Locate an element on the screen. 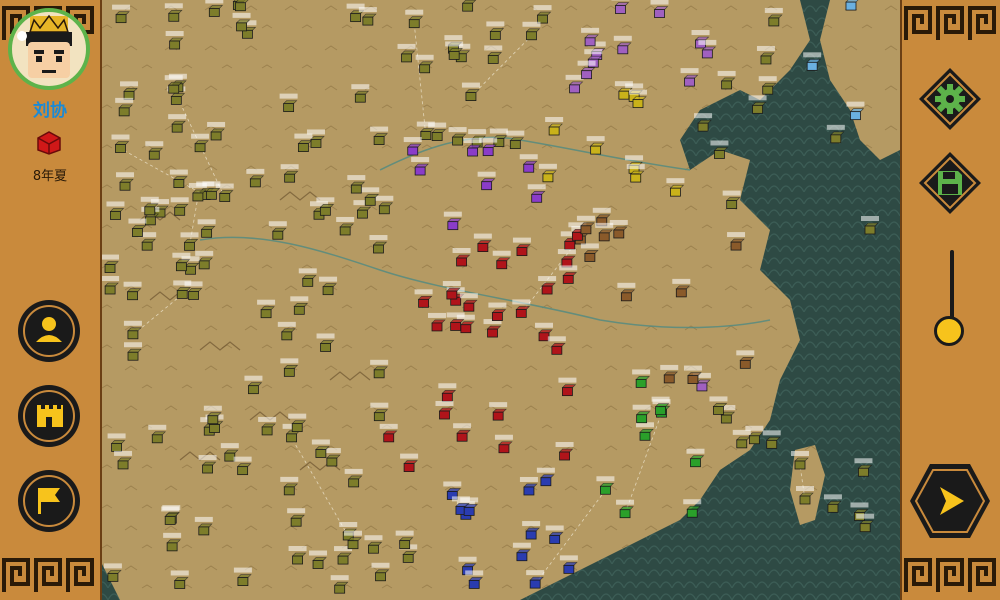  speed-slider-handle is located at coordinates (949, 331).